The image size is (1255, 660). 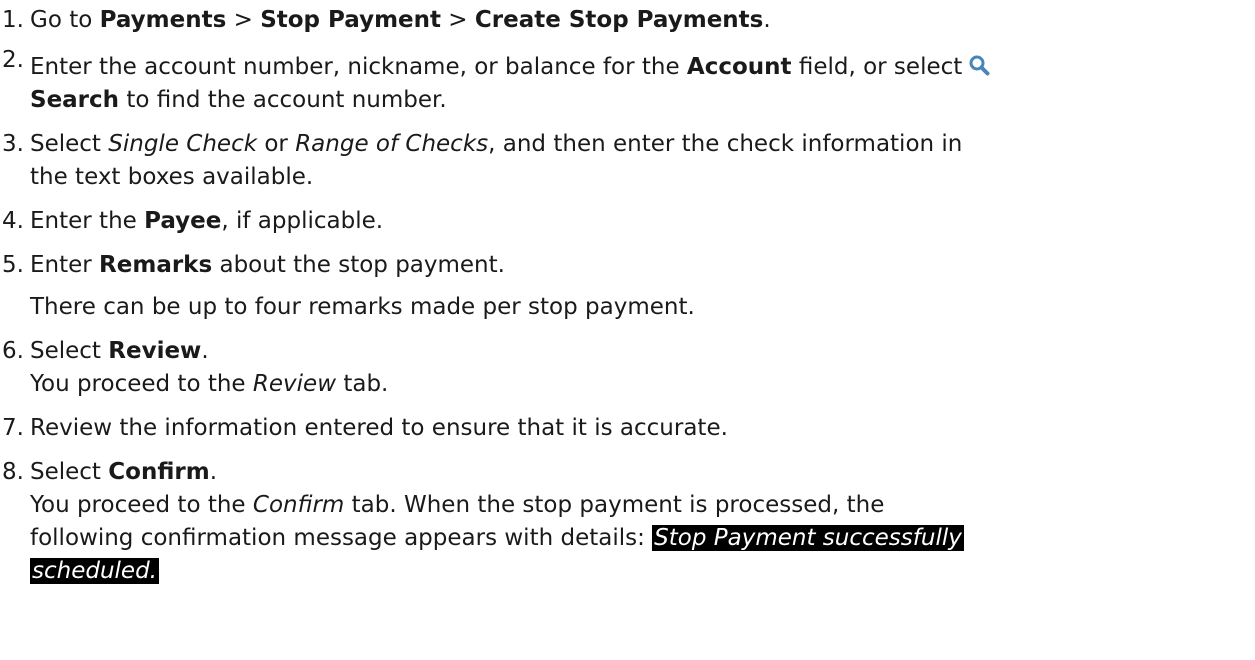 I want to click on text-fragment: or, so click(x=276, y=144).